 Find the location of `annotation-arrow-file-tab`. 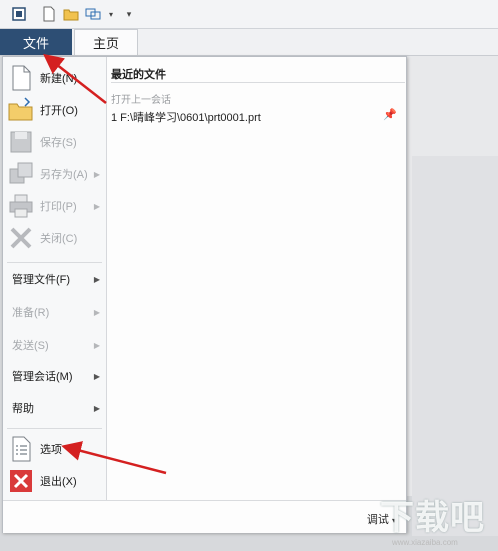

annotation-arrow-file-tab is located at coordinates (75, 78).